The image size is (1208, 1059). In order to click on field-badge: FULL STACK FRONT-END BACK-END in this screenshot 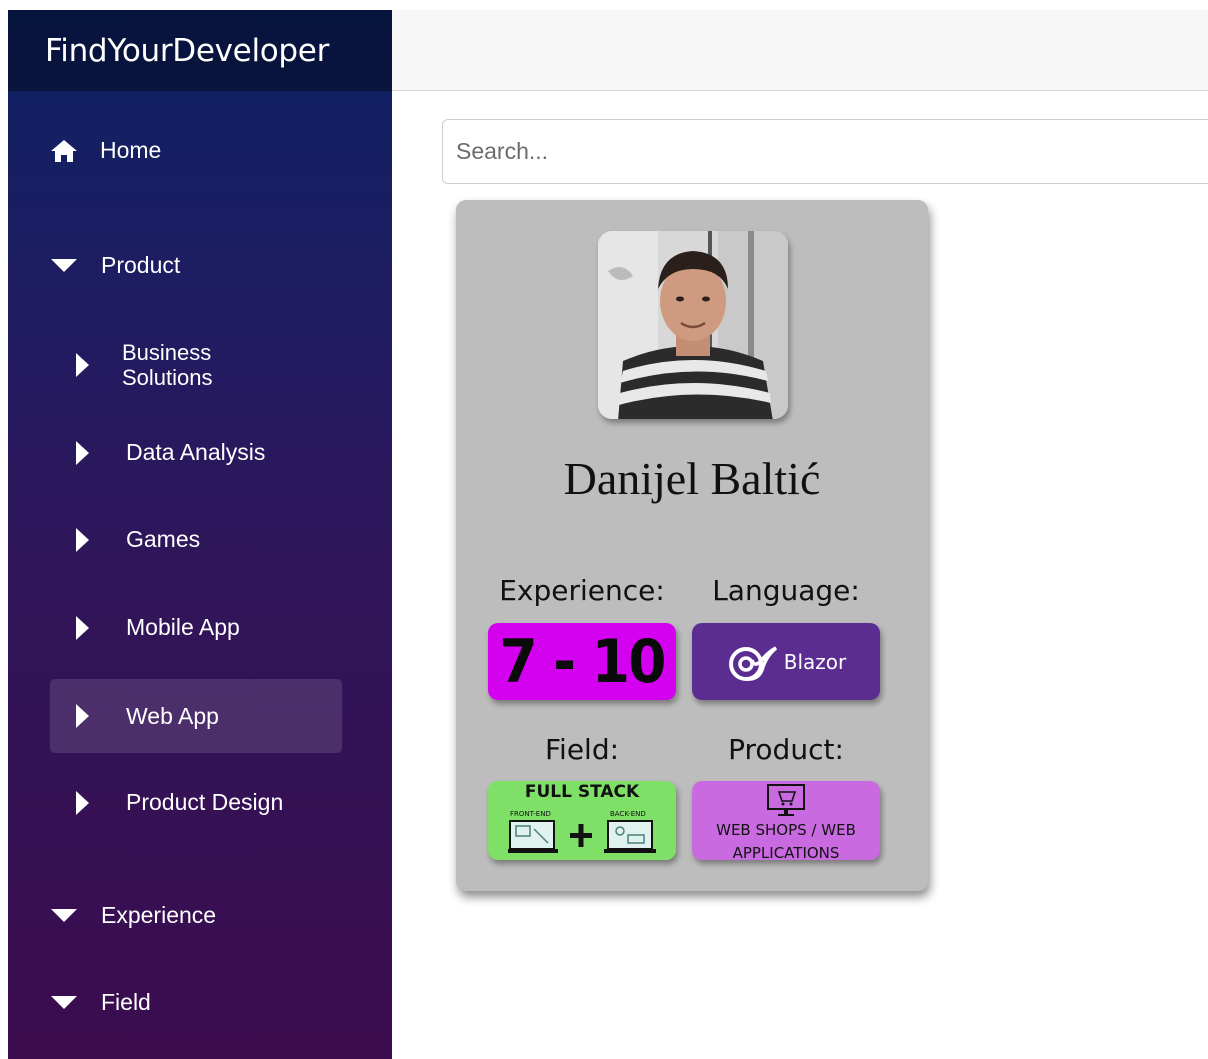, I will do `click(582, 820)`.